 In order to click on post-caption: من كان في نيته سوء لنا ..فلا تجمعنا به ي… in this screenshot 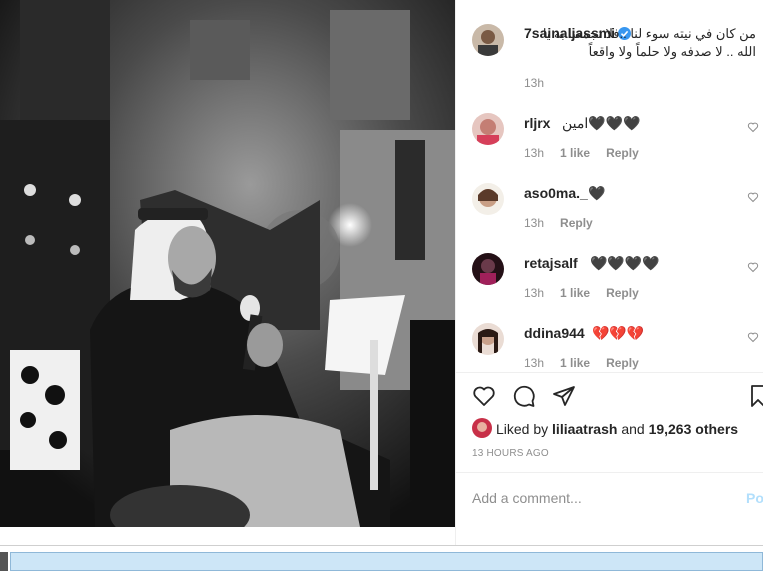, I will do `click(649, 42)`.